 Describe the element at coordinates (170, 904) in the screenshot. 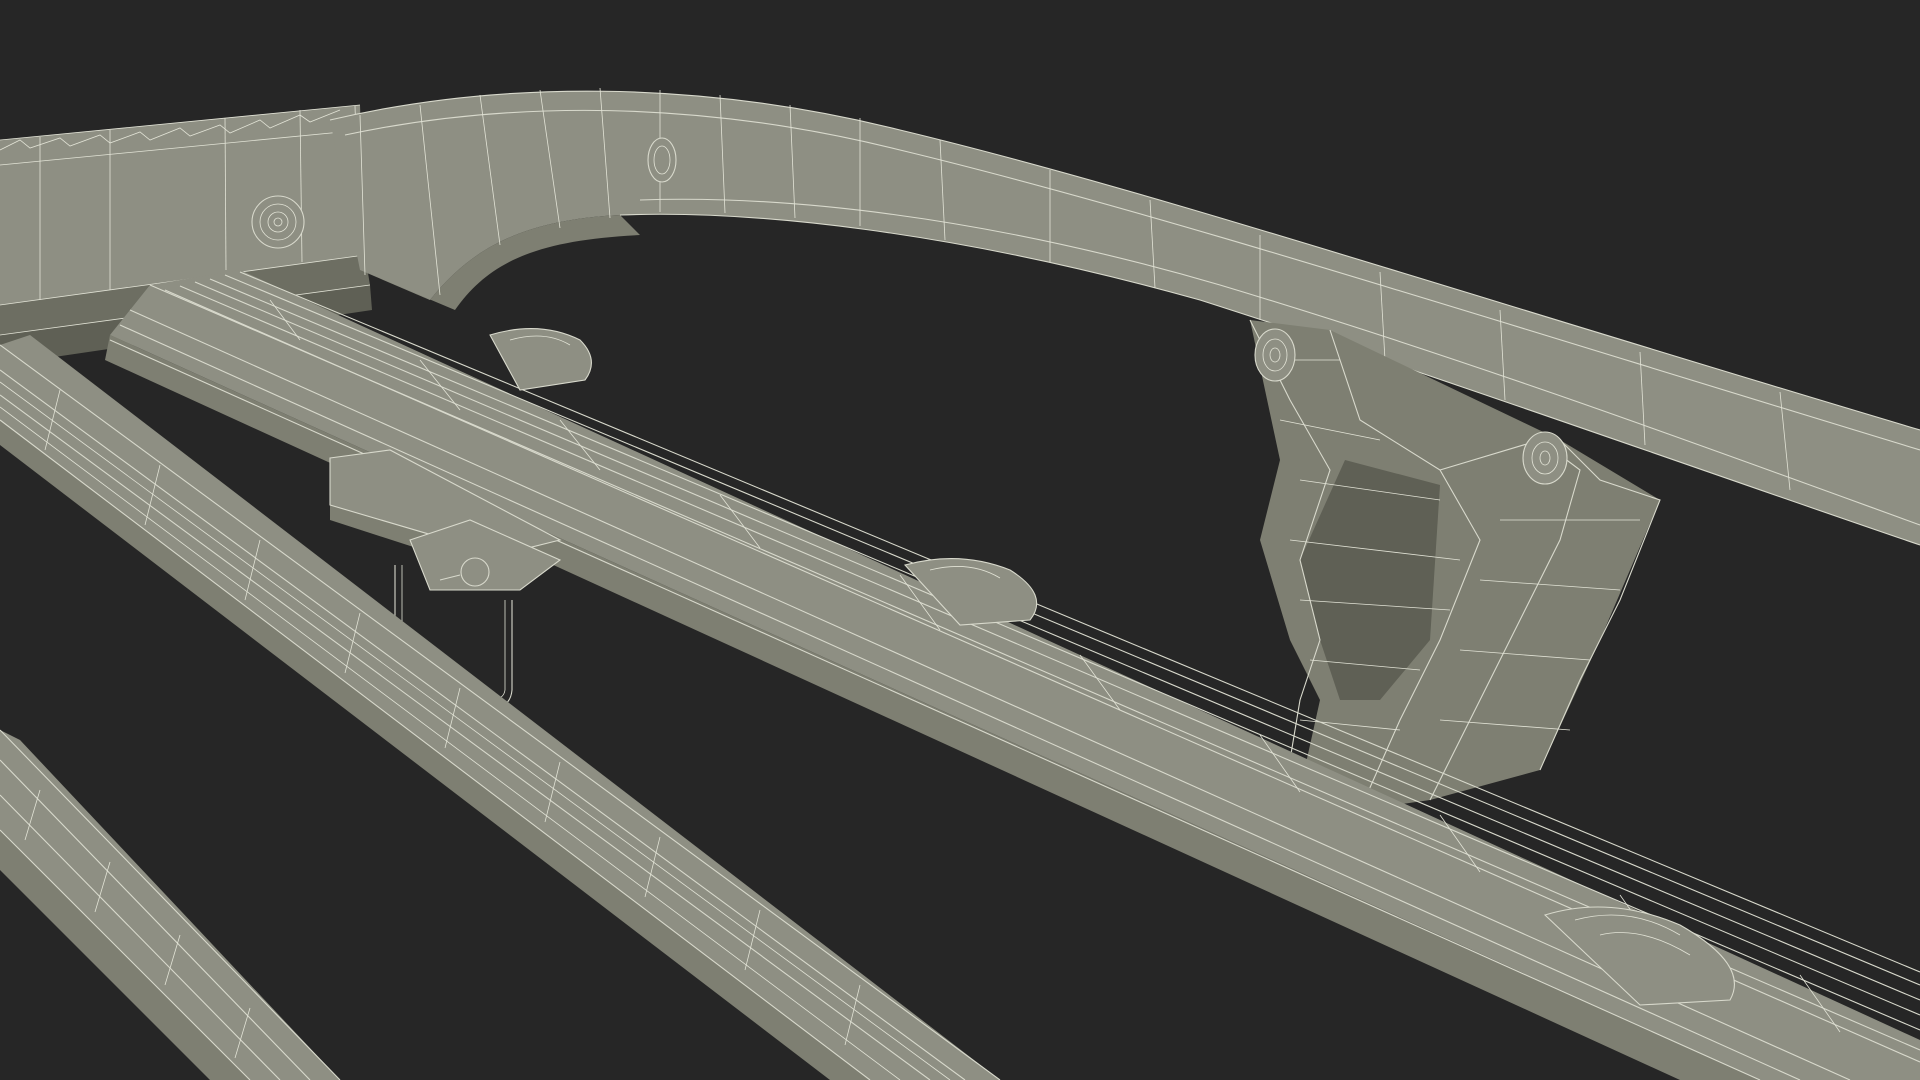

I see `side-rail-bottom` at that location.